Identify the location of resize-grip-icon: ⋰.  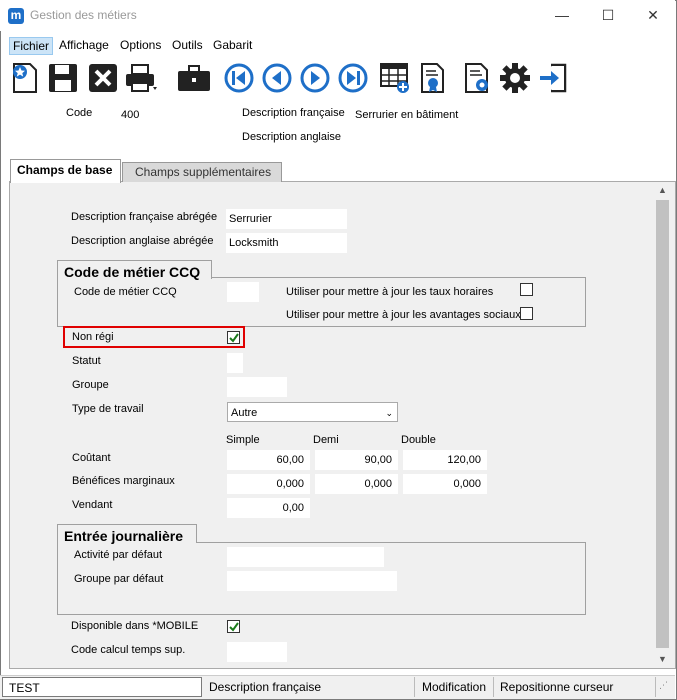
(666, 688).